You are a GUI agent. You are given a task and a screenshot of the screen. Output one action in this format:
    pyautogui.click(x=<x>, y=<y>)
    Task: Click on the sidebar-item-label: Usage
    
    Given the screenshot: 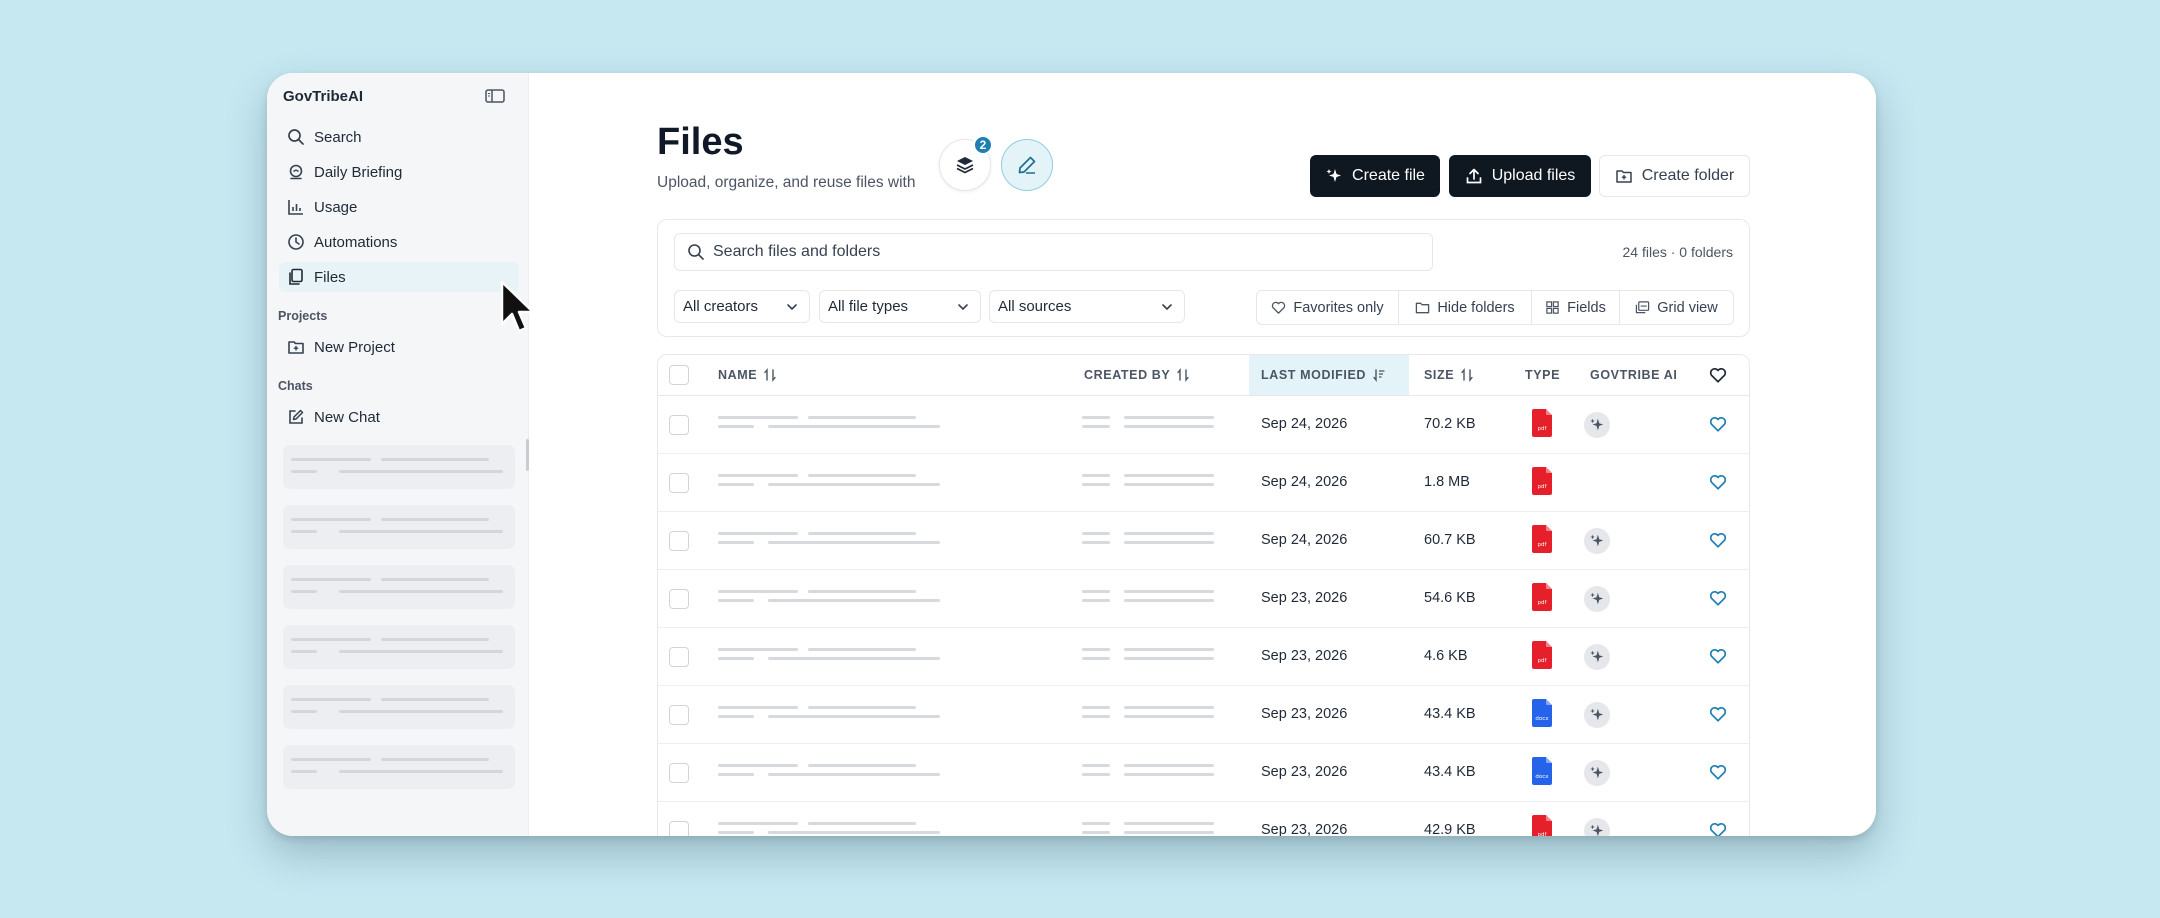 What is the action you would take?
    pyautogui.click(x=336, y=207)
    